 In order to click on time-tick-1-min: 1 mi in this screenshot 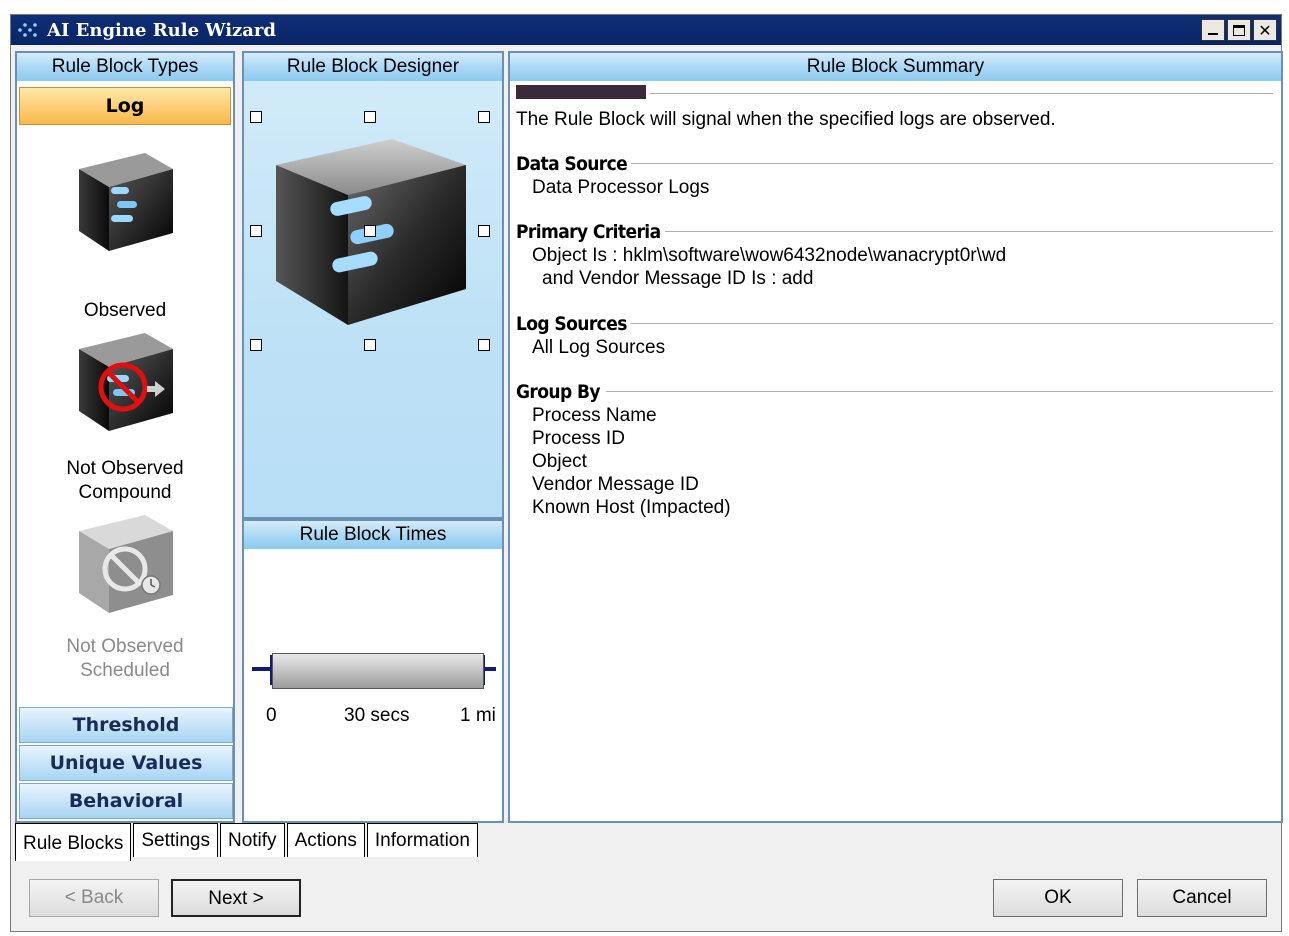, I will do `click(478, 715)`.